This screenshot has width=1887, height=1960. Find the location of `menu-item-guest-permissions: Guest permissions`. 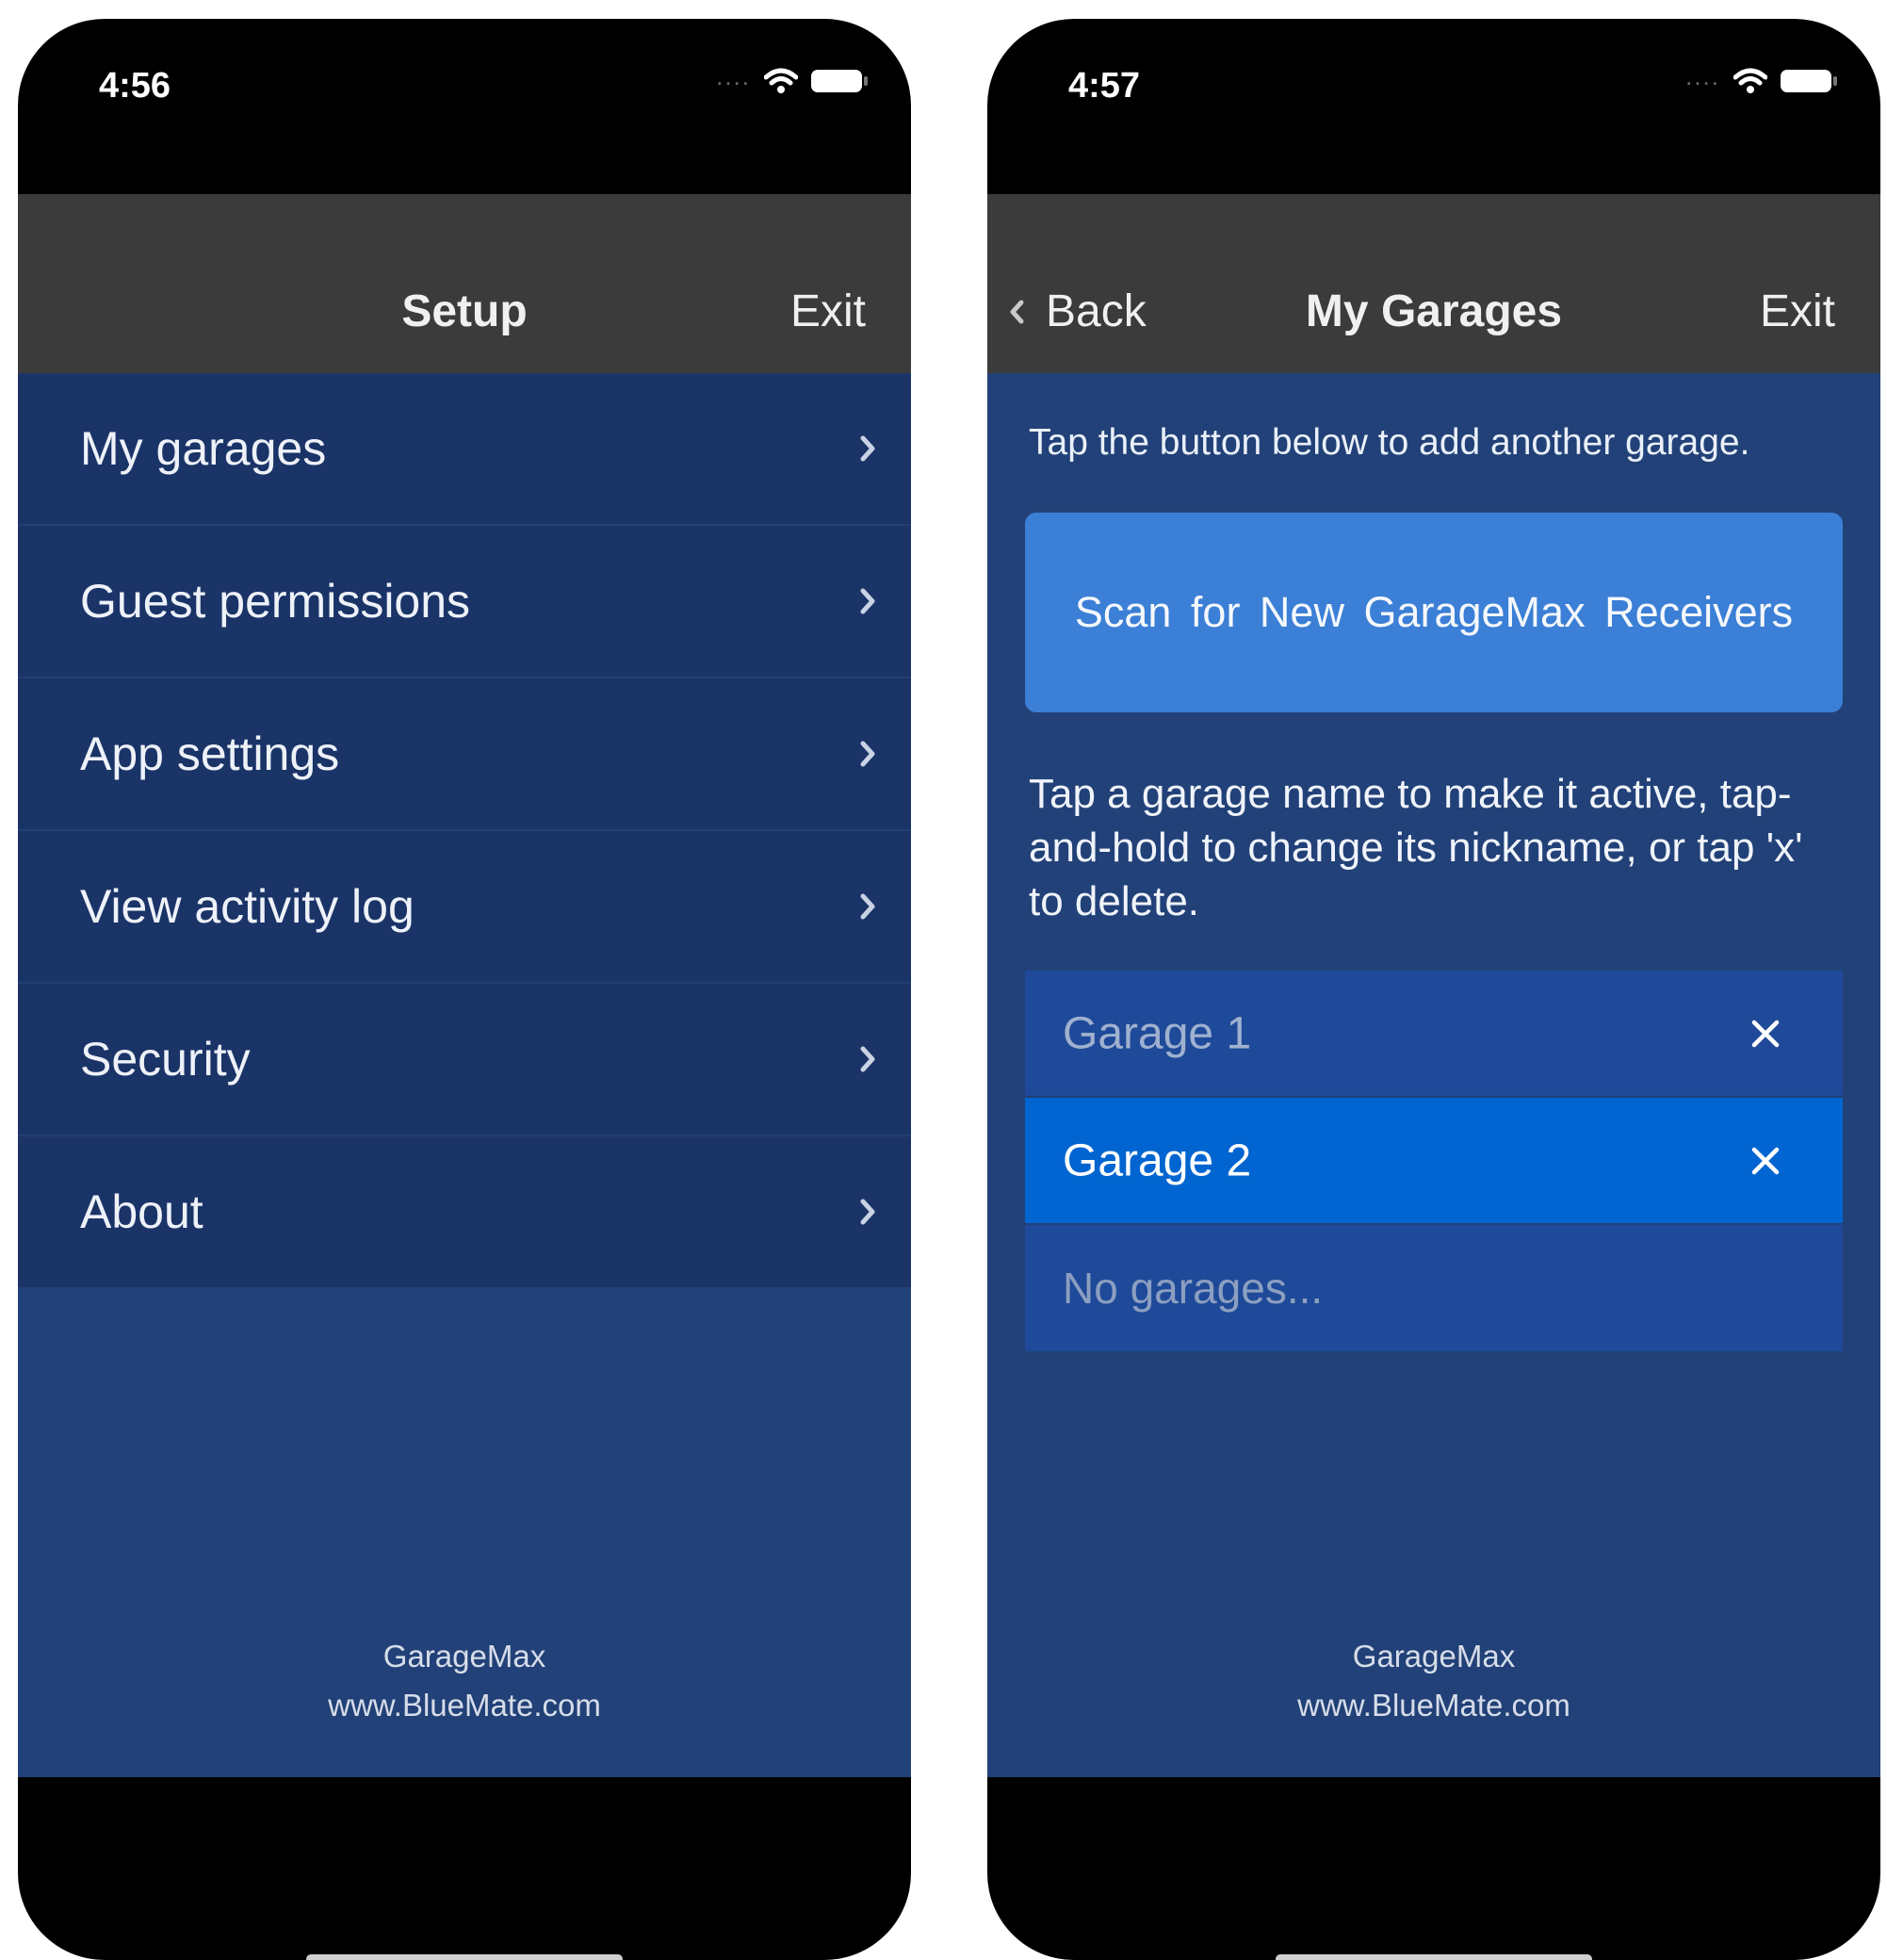

menu-item-guest-permissions: Guest permissions is located at coordinates (464, 602).